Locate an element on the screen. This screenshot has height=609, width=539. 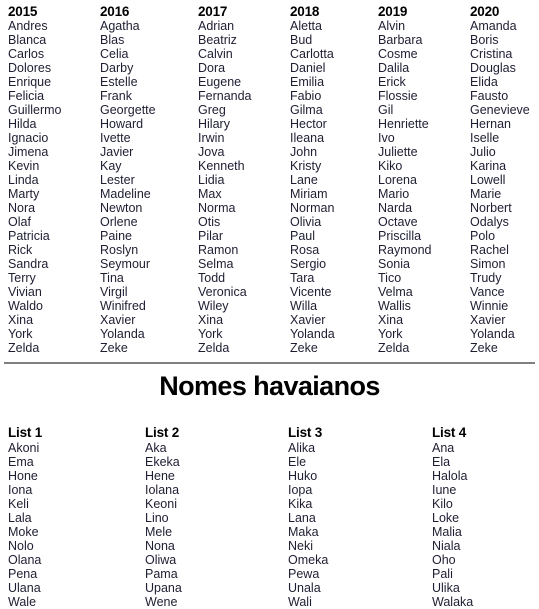
list-item: Raymond is located at coordinates (405, 250).